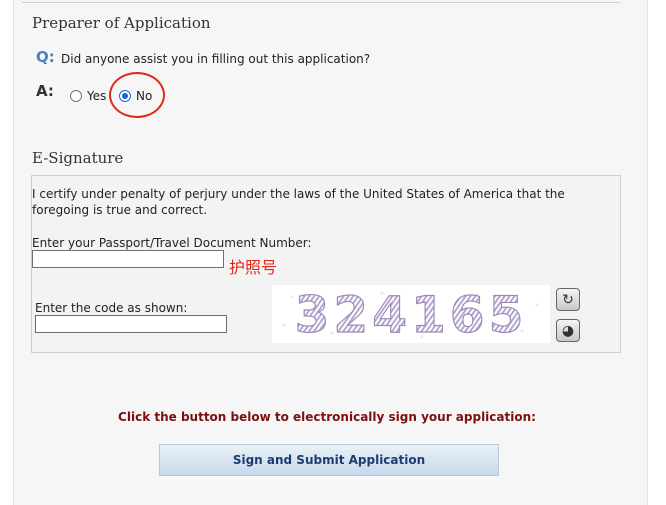 The height and width of the screenshot is (505, 666). Describe the element at coordinates (321, 2) in the screenshot. I see `top-divider` at that location.